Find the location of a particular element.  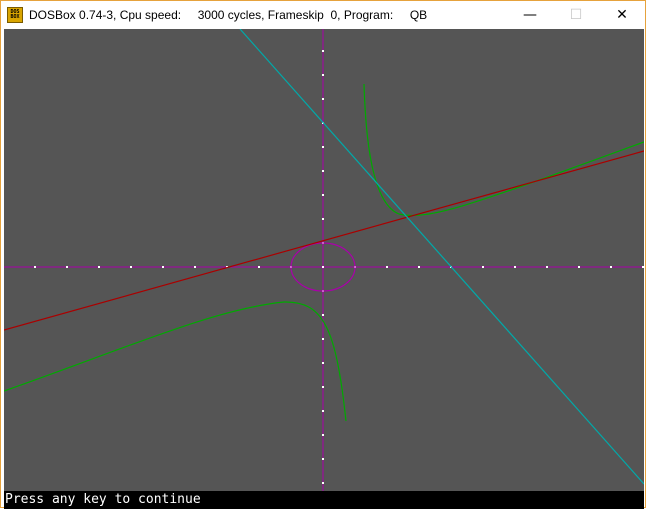

dosbox-app-icon: DOS BOX is located at coordinates (15, 15).